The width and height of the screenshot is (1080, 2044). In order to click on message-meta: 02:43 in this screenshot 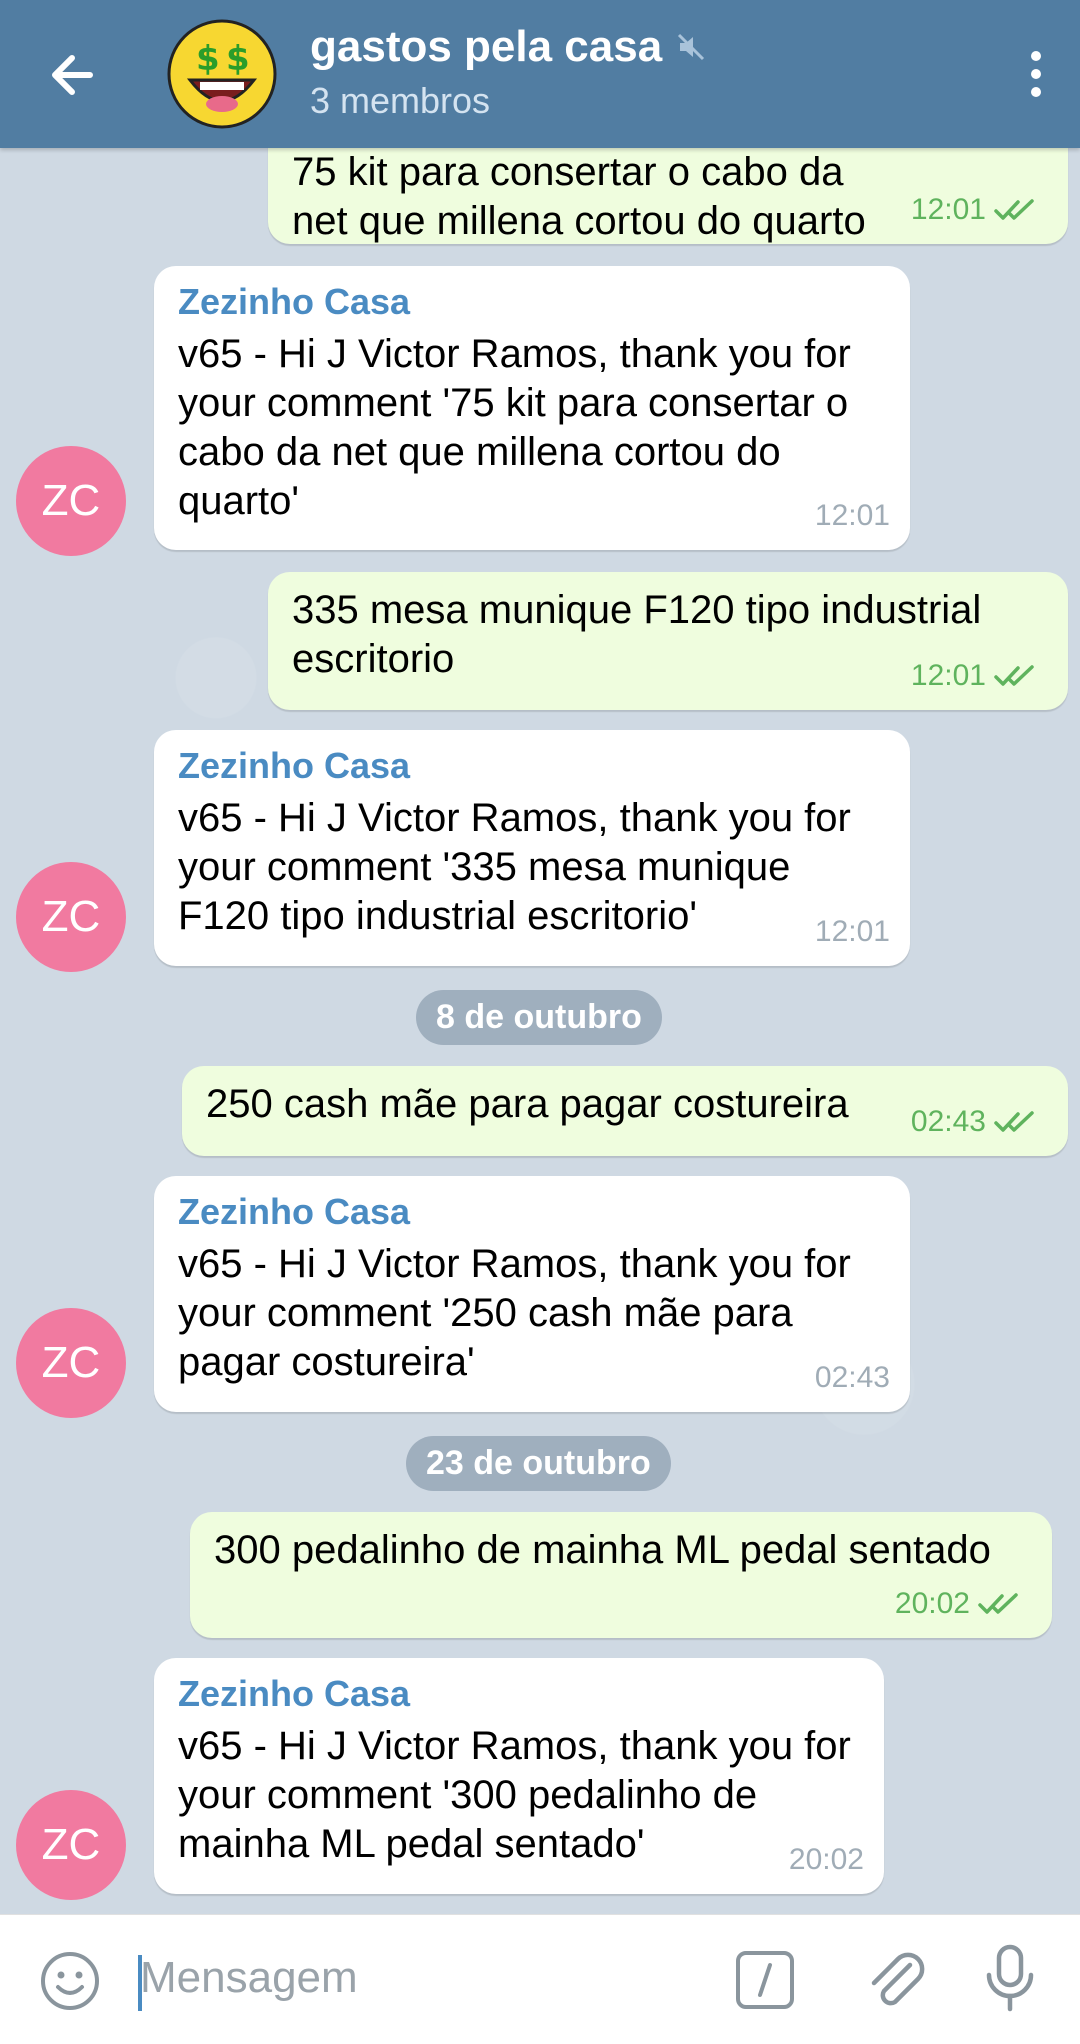, I will do `click(974, 1121)`.